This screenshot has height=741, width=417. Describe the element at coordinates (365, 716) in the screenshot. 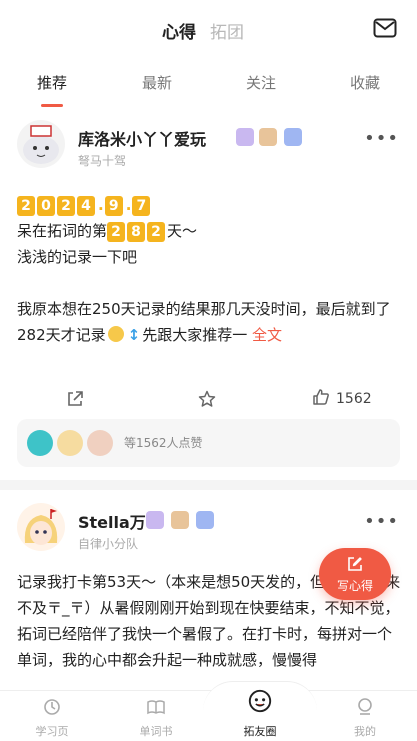

I see `nav-profile: 我的` at that location.